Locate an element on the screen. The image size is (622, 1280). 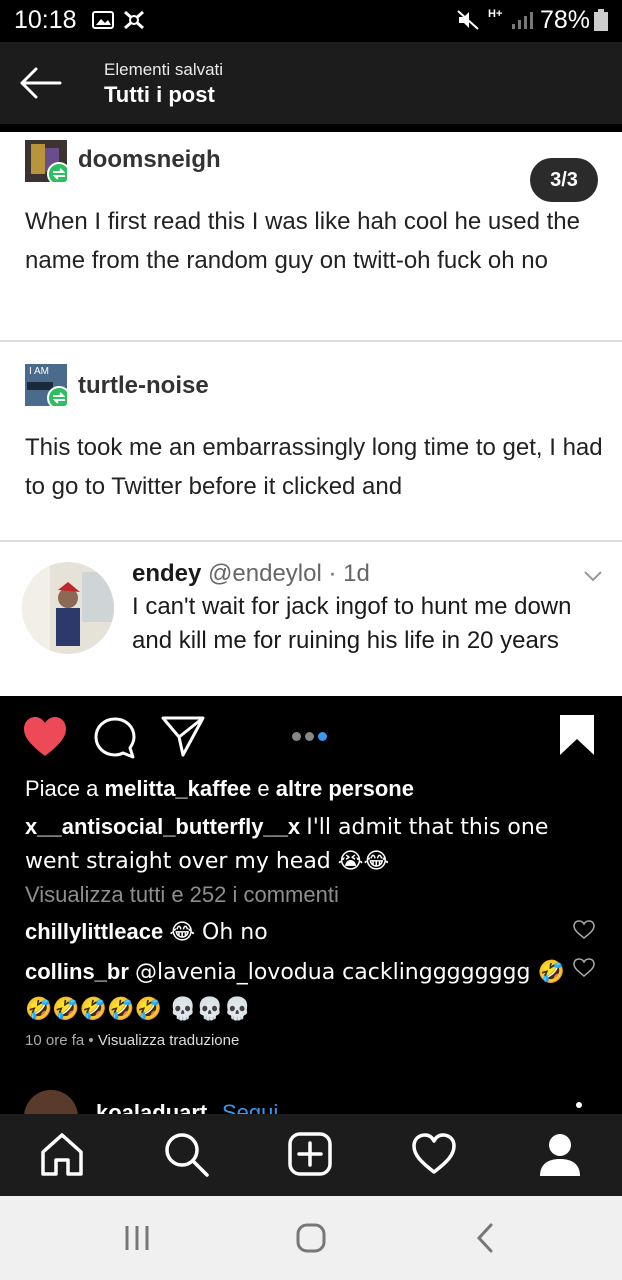
tweet-header: endey @endeylol · 1d is located at coordinates (251, 574).